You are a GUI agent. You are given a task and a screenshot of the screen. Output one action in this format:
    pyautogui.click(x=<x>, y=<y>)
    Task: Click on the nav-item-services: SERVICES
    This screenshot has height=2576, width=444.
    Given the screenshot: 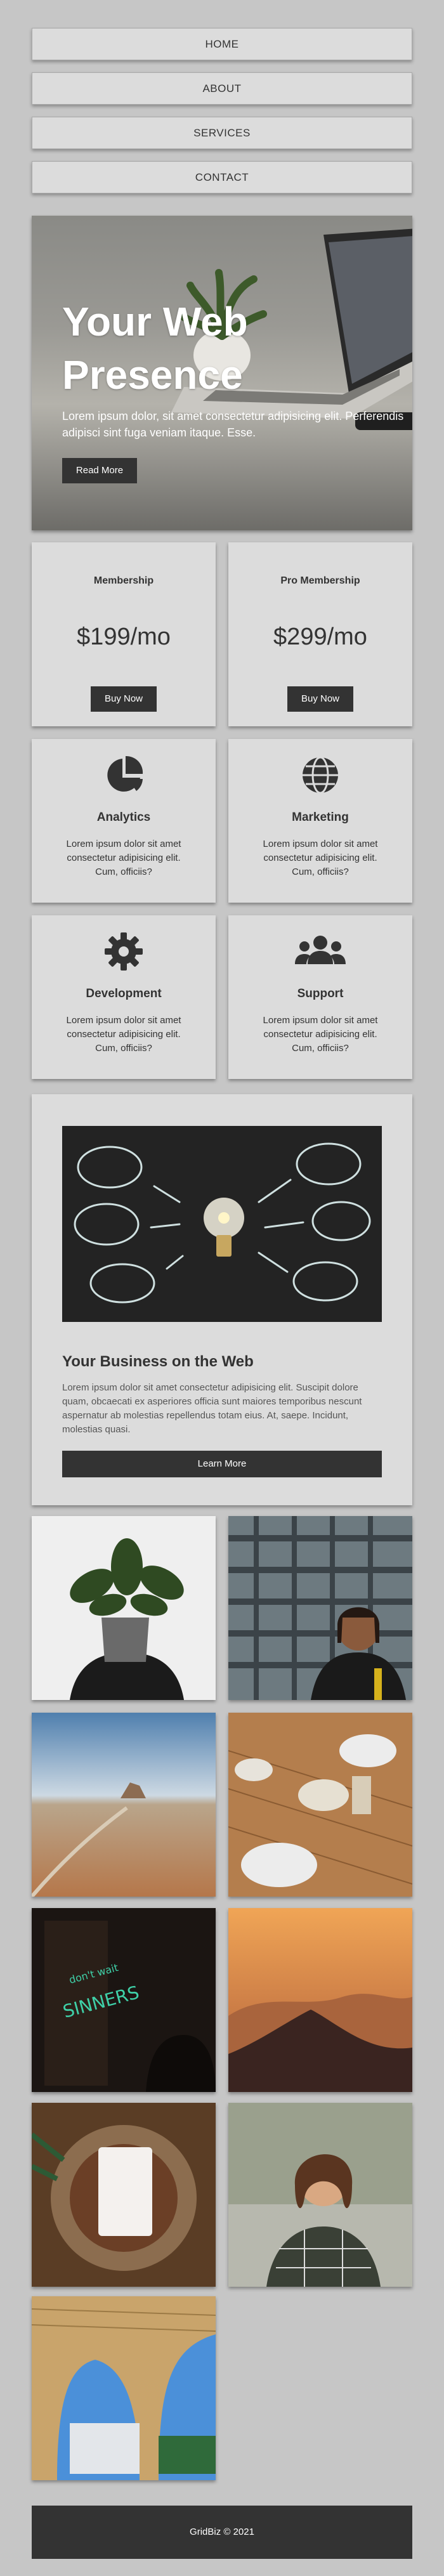 What is the action you would take?
    pyautogui.click(x=222, y=133)
    